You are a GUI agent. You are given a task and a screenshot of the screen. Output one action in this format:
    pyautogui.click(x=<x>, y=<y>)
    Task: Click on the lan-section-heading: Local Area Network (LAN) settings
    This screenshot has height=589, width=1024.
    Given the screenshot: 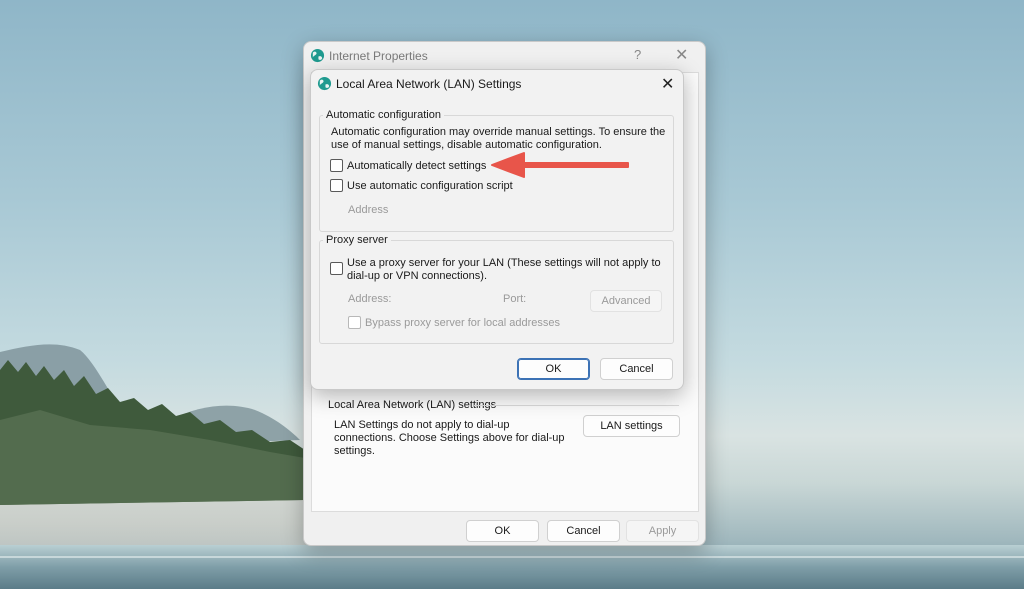 What is the action you would take?
    pyautogui.click(x=412, y=405)
    